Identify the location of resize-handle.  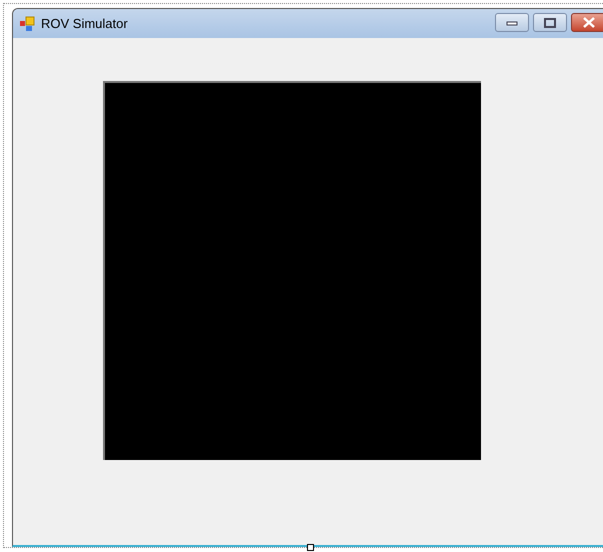
(310, 547).